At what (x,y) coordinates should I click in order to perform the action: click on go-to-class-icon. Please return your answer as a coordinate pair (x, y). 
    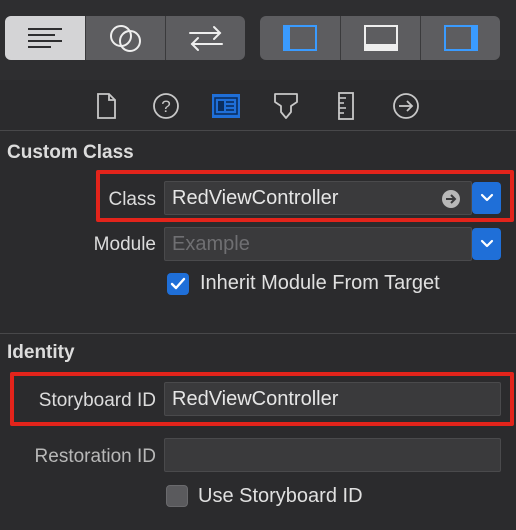
    Looking at the image, I should click on (451, 199).